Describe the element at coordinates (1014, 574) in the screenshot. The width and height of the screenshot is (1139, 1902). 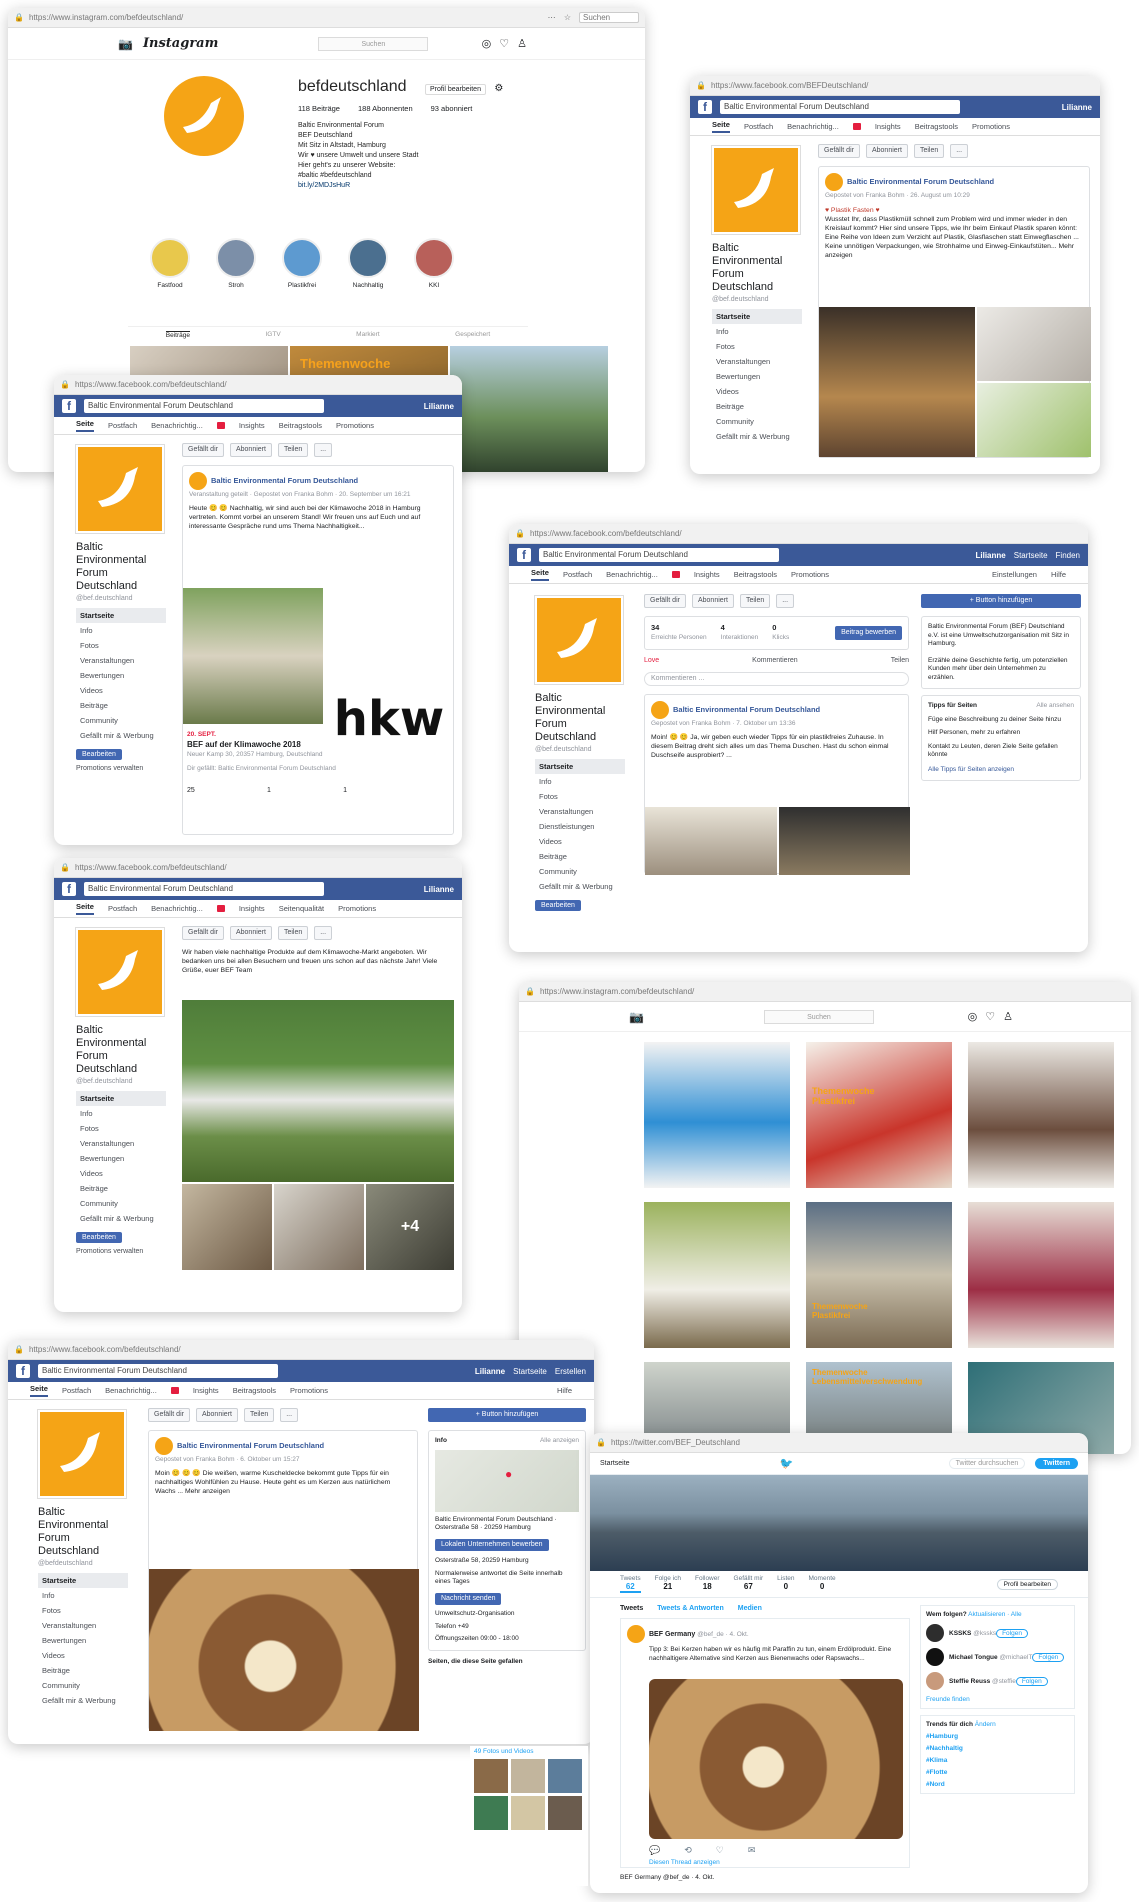
I see `tab-settings: Einstellungen` at that location.